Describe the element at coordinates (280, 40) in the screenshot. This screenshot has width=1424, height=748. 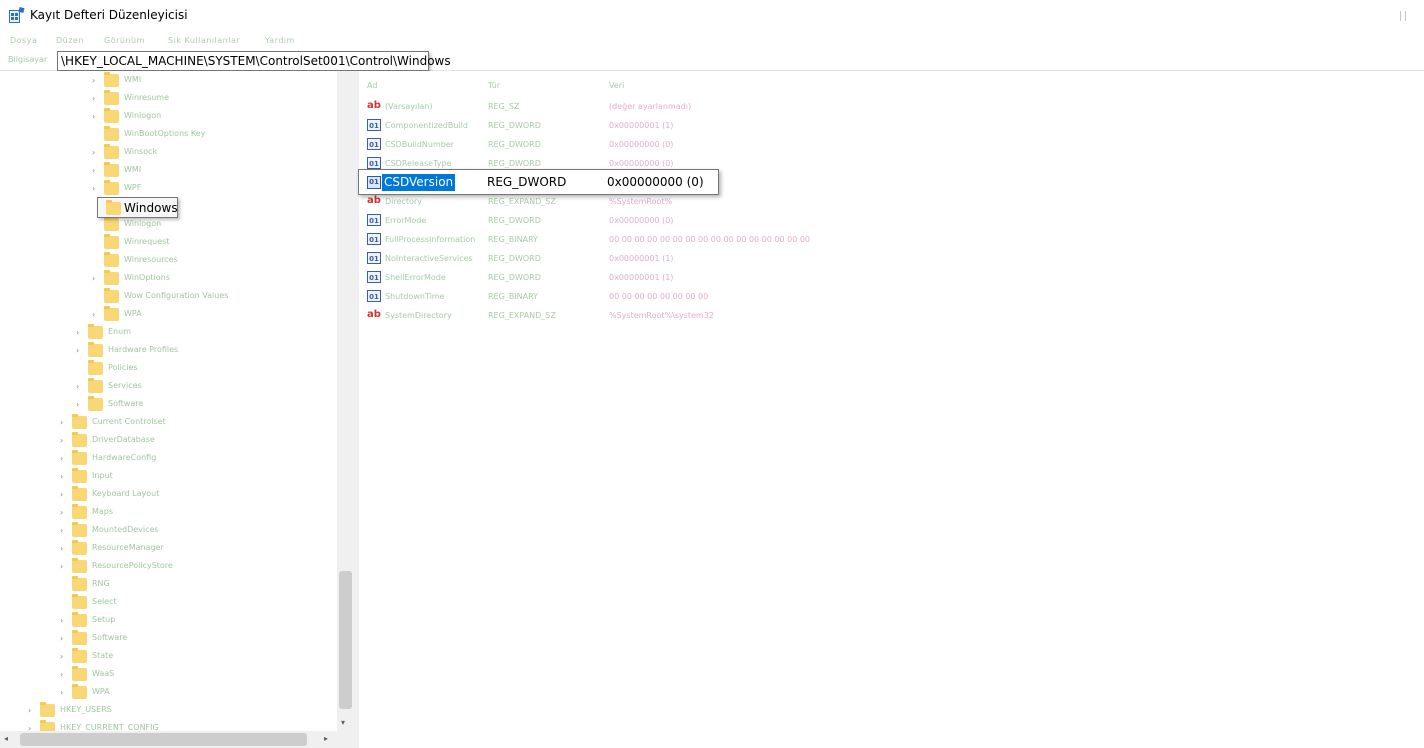
I see `menu-help: Yardım` at that location.